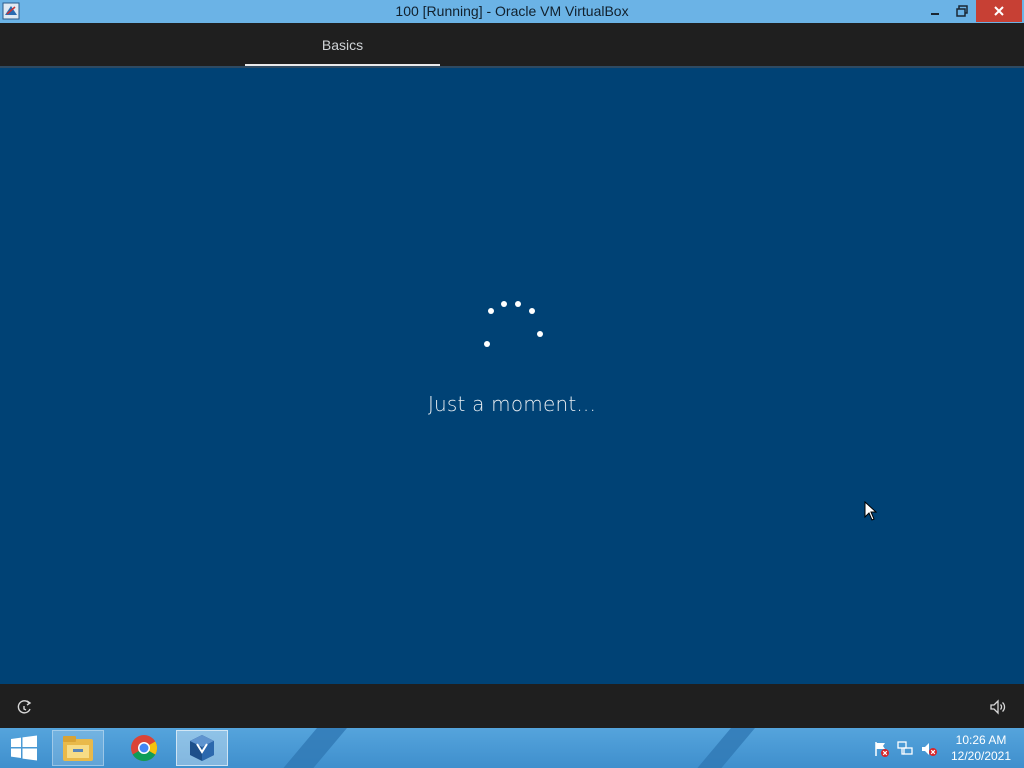 This screenshot has width=1024, height=768. I want to click on restore-icon, so click(962, 11).